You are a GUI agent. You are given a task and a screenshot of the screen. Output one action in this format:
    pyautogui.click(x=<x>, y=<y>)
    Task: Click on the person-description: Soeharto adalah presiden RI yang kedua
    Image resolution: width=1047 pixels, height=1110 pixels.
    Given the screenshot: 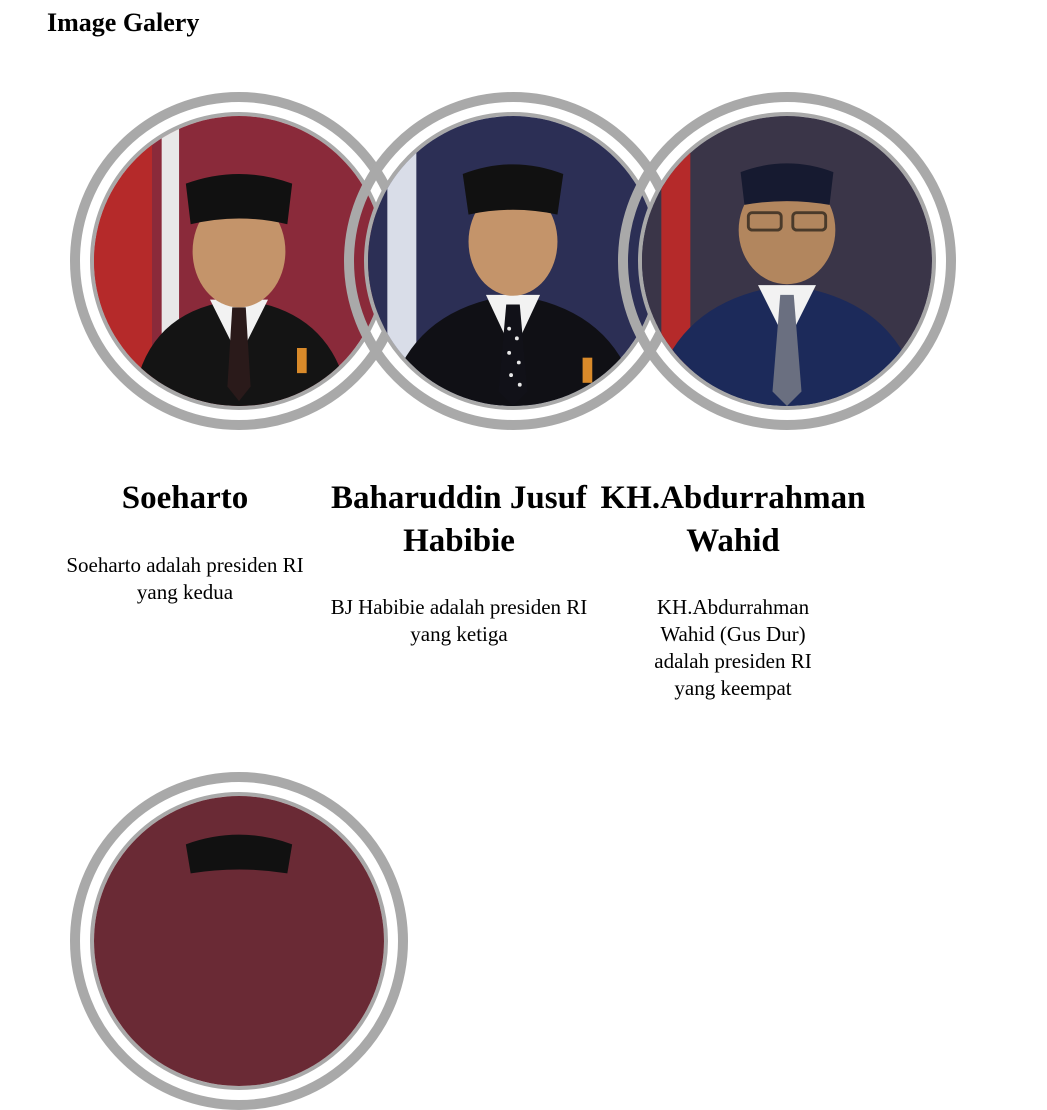 What is the action you would take?
    pyautogui.click(x=185, y=578)
    